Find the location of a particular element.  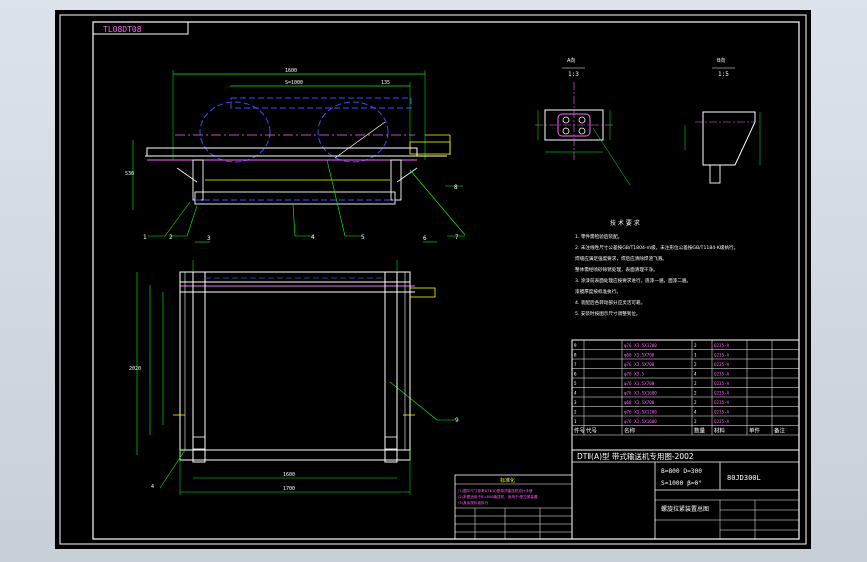

bom-header-cell: 数量 is located at coordinates (700, 431).